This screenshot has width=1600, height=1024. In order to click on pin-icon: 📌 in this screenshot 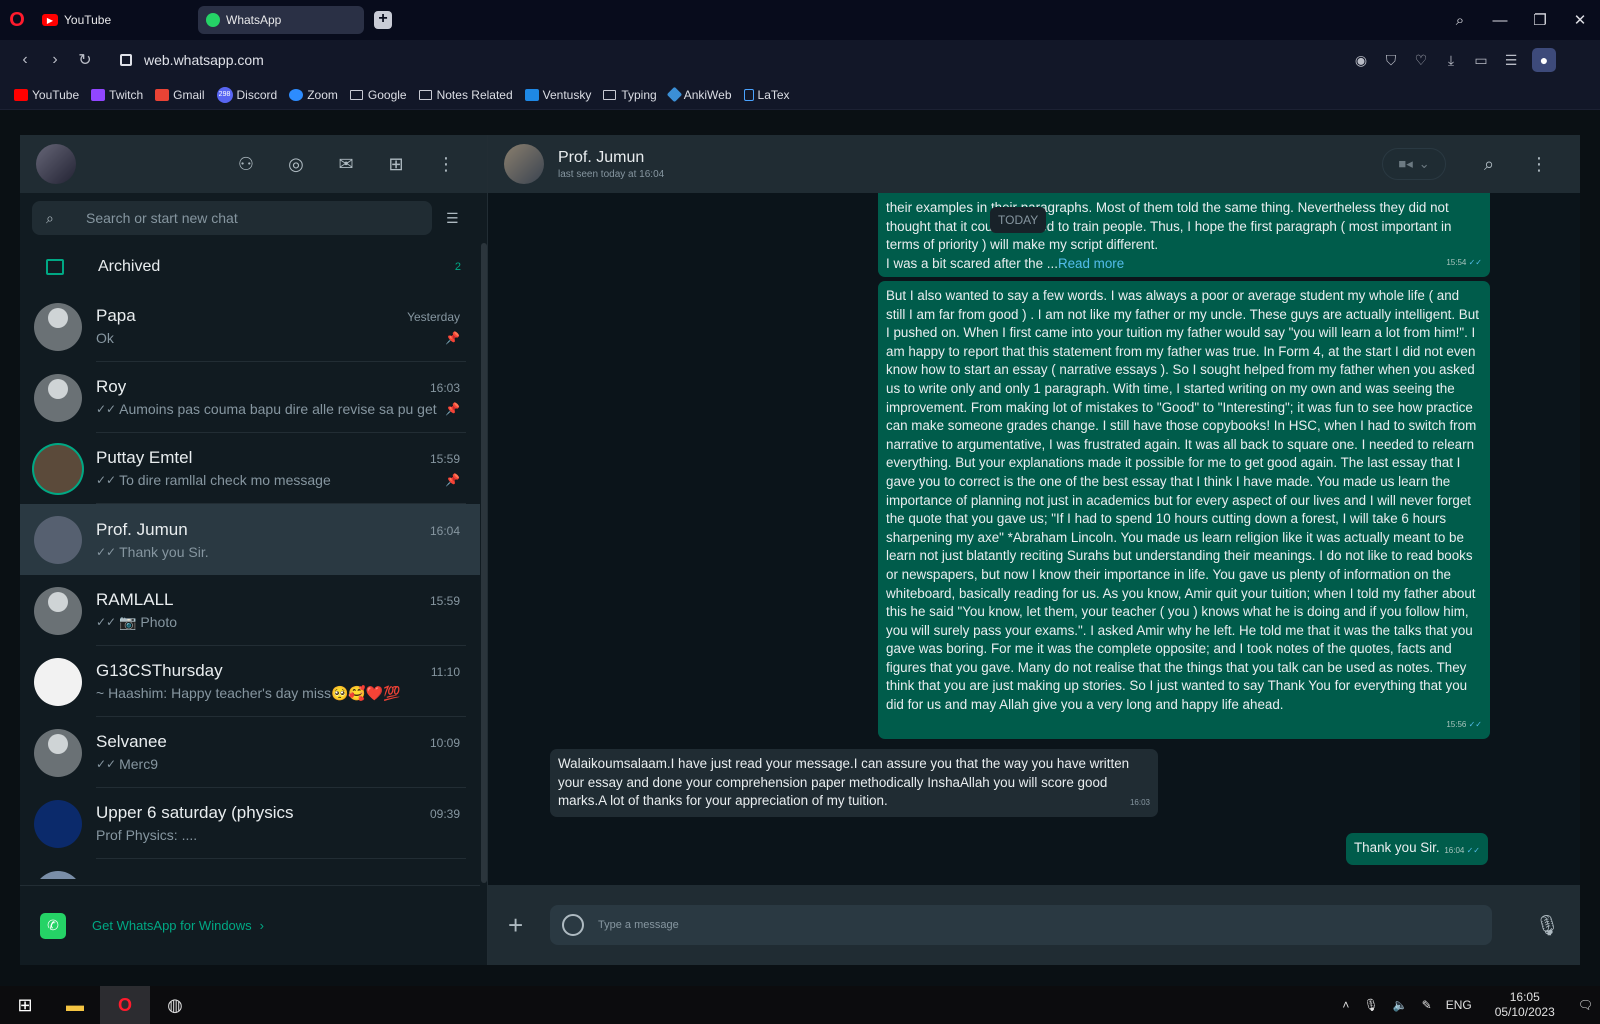, I will do `click(452, 480)`.